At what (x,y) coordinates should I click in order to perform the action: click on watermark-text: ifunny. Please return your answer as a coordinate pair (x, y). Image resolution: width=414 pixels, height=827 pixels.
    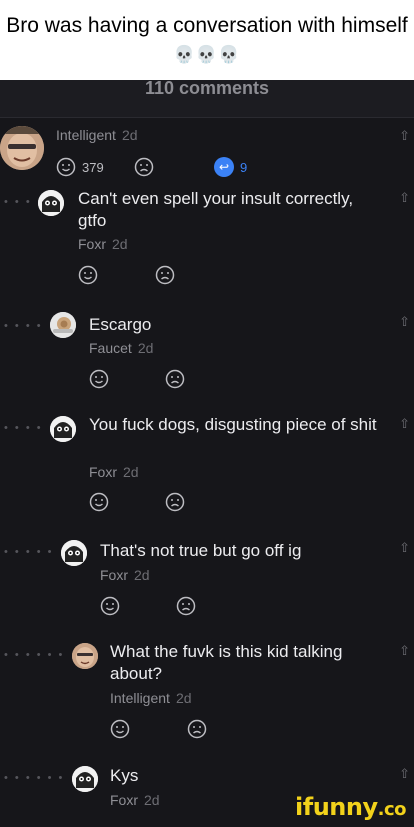
    Looking at the image, I should click on (336, 807).